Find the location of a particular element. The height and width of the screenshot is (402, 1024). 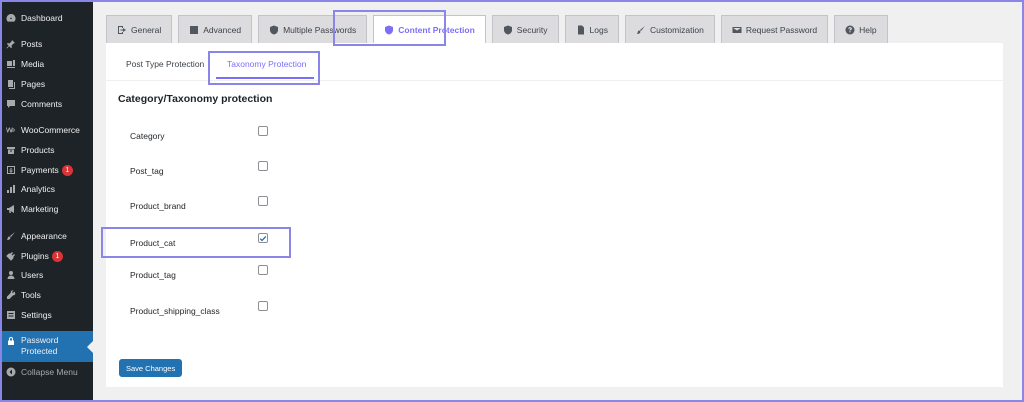

taxonomy-label-product-tag: Product_tag is located at coordinates (153, 275).